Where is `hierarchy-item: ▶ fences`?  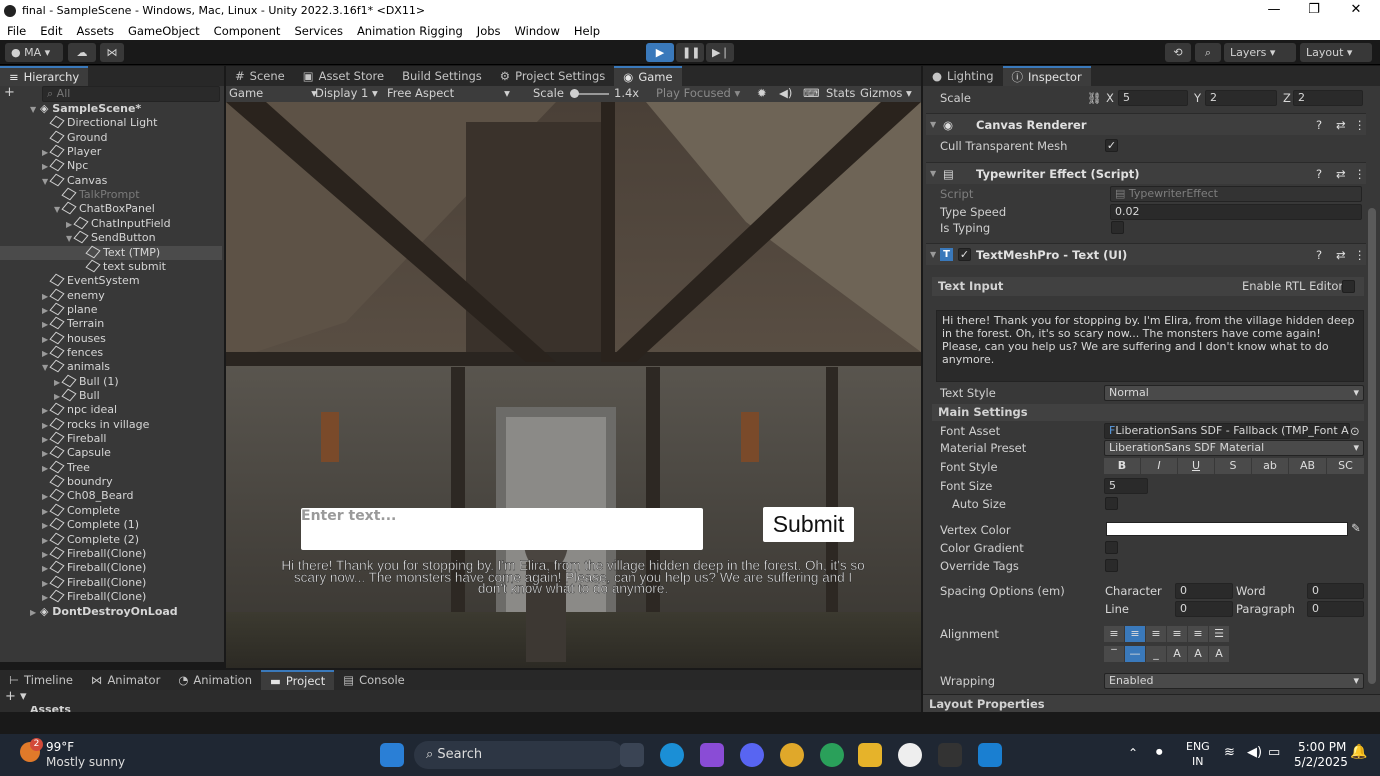 hierarchy-item: ▶ fences is located at coordinates (111, 352).